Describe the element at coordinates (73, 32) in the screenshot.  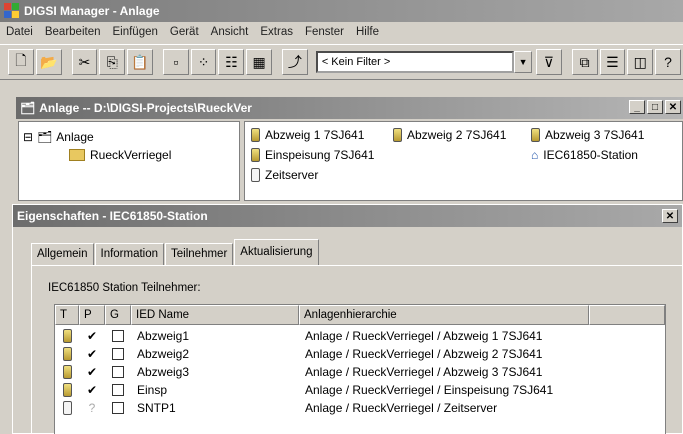
I see `menu-bearbeiten: Bearbeiten` at that location.